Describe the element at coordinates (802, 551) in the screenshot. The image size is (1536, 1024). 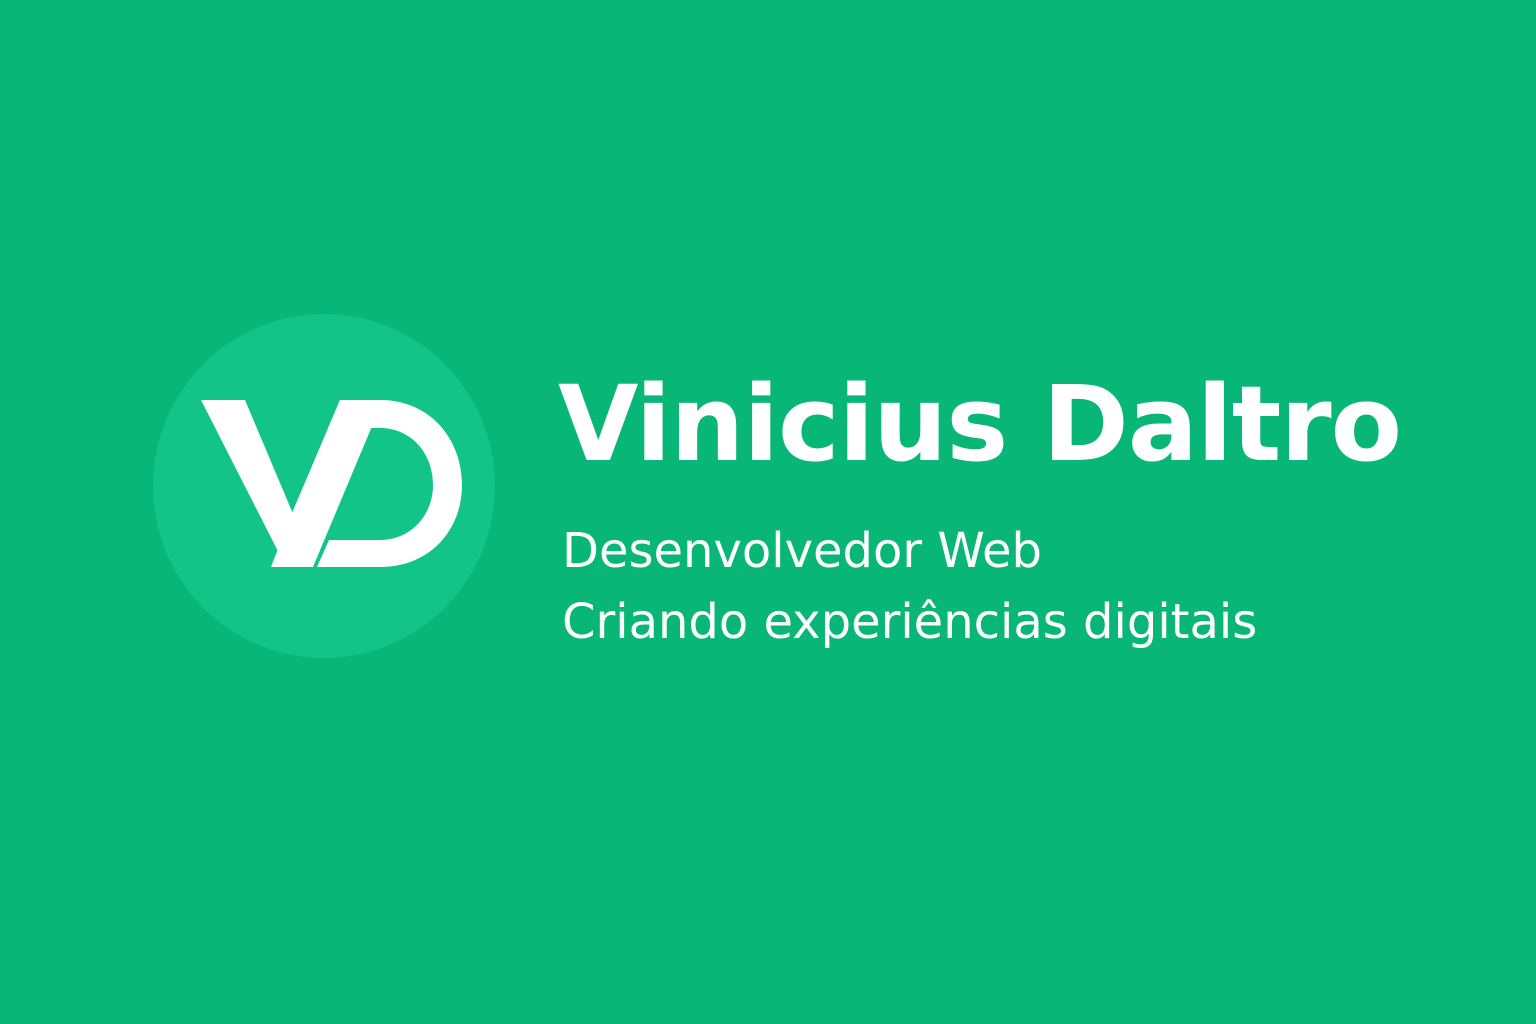
I see `brand-role: Desenvolvedor Web` at that location.